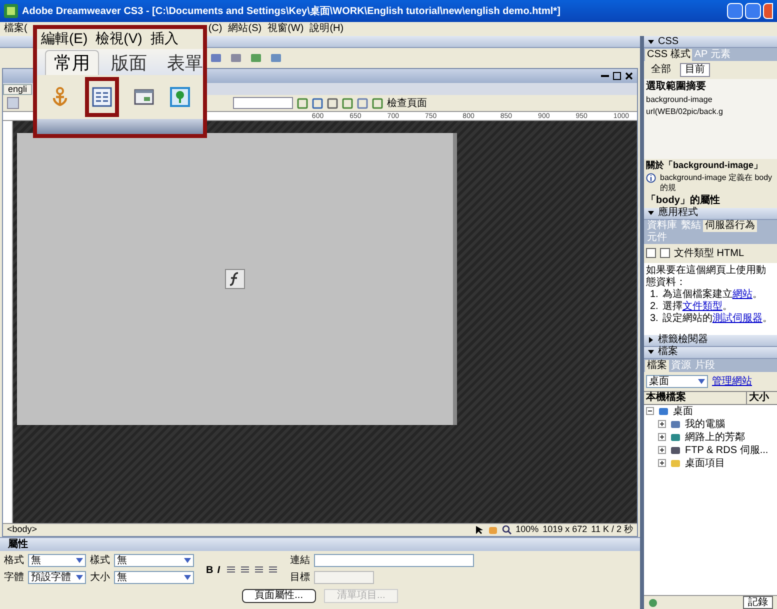 This screenshot has height=609, width=777. I want to click on tag-selector: <body>, so click(239, 530).